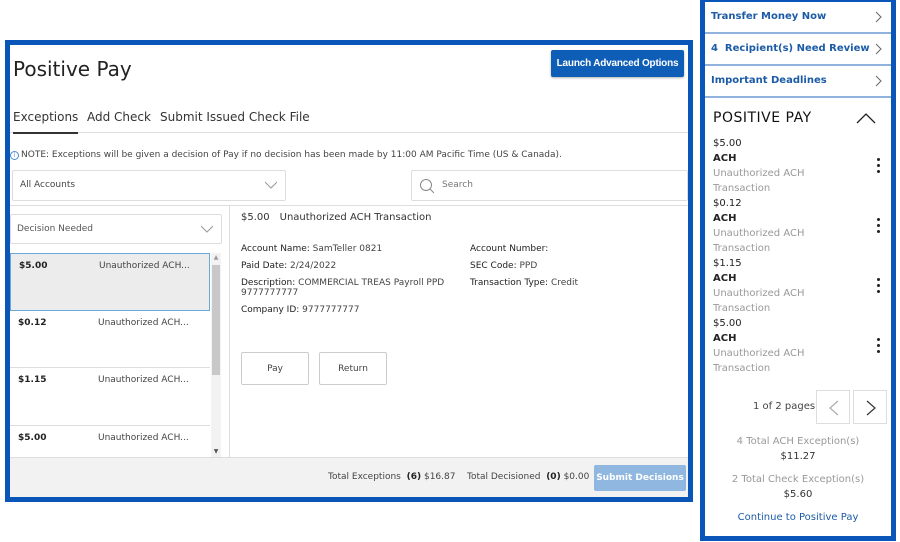 This screenshot has width=900, height=542. Describe the element at coordinates (300, 310) in the screenshot. I see `company-id-field: Company ID: 9777777777` at that location.